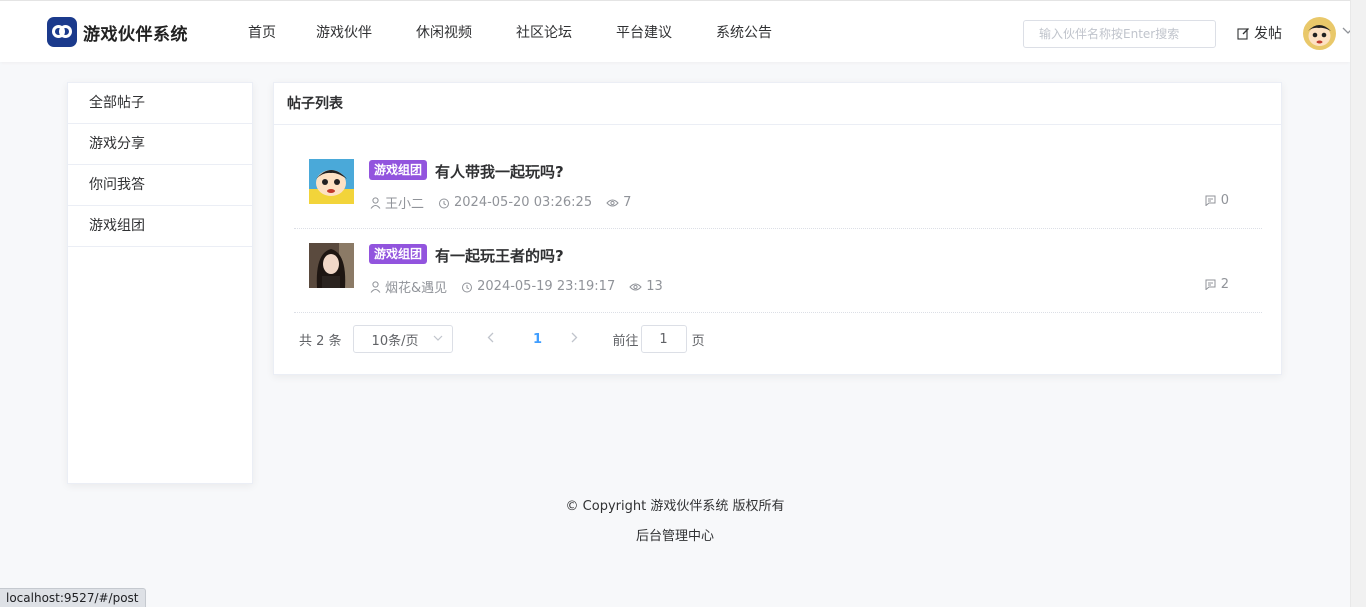 This screenshot has width=1366, height=607. What do you see at coordinates (499, 255) in the screenshot?
I see `post-title: 有一起玩王者的吗?` at bounding box center [499, 255].